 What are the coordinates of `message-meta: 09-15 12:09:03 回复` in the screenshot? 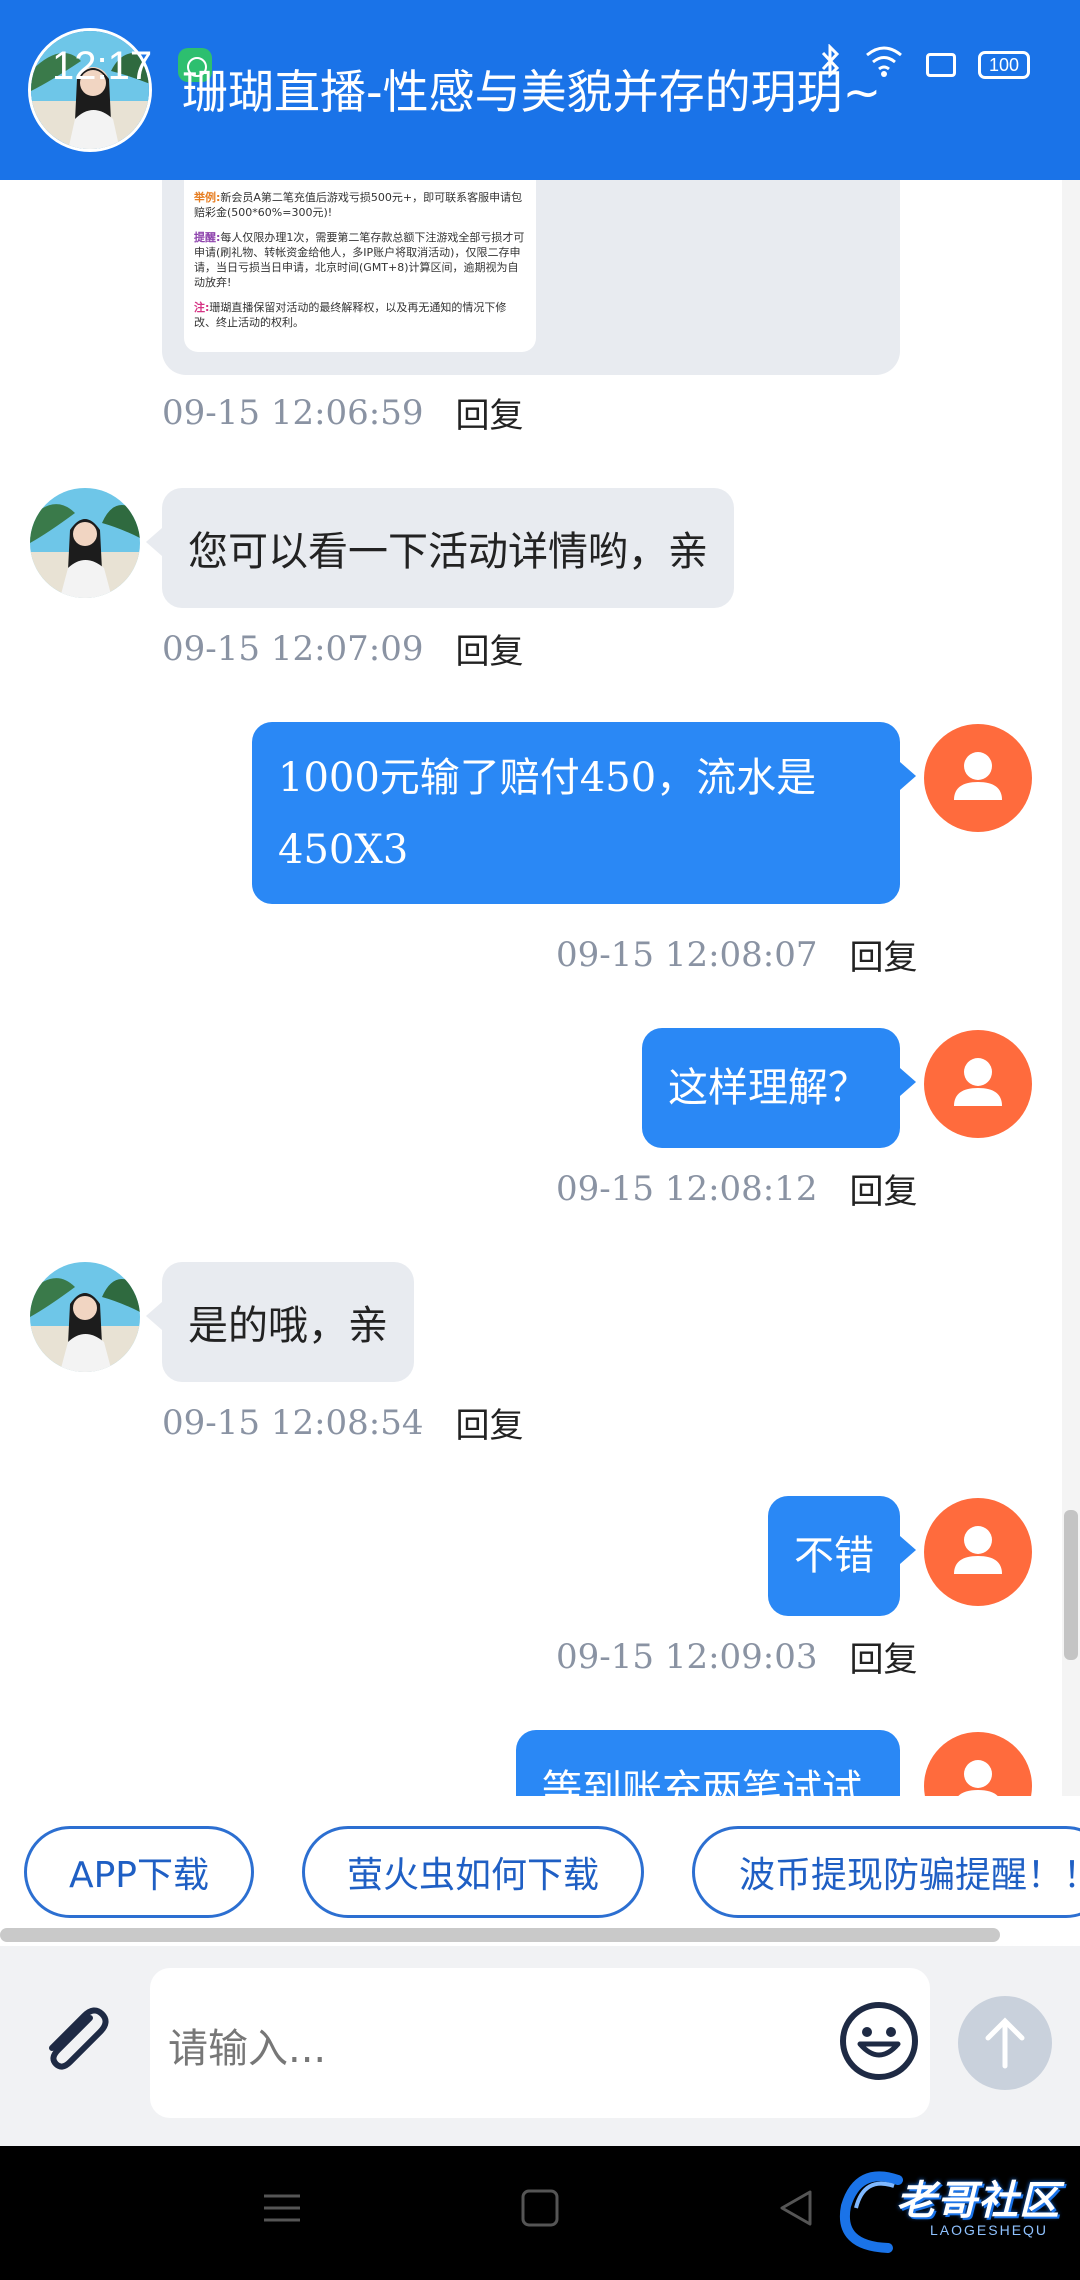 It's located at (737, 1656).